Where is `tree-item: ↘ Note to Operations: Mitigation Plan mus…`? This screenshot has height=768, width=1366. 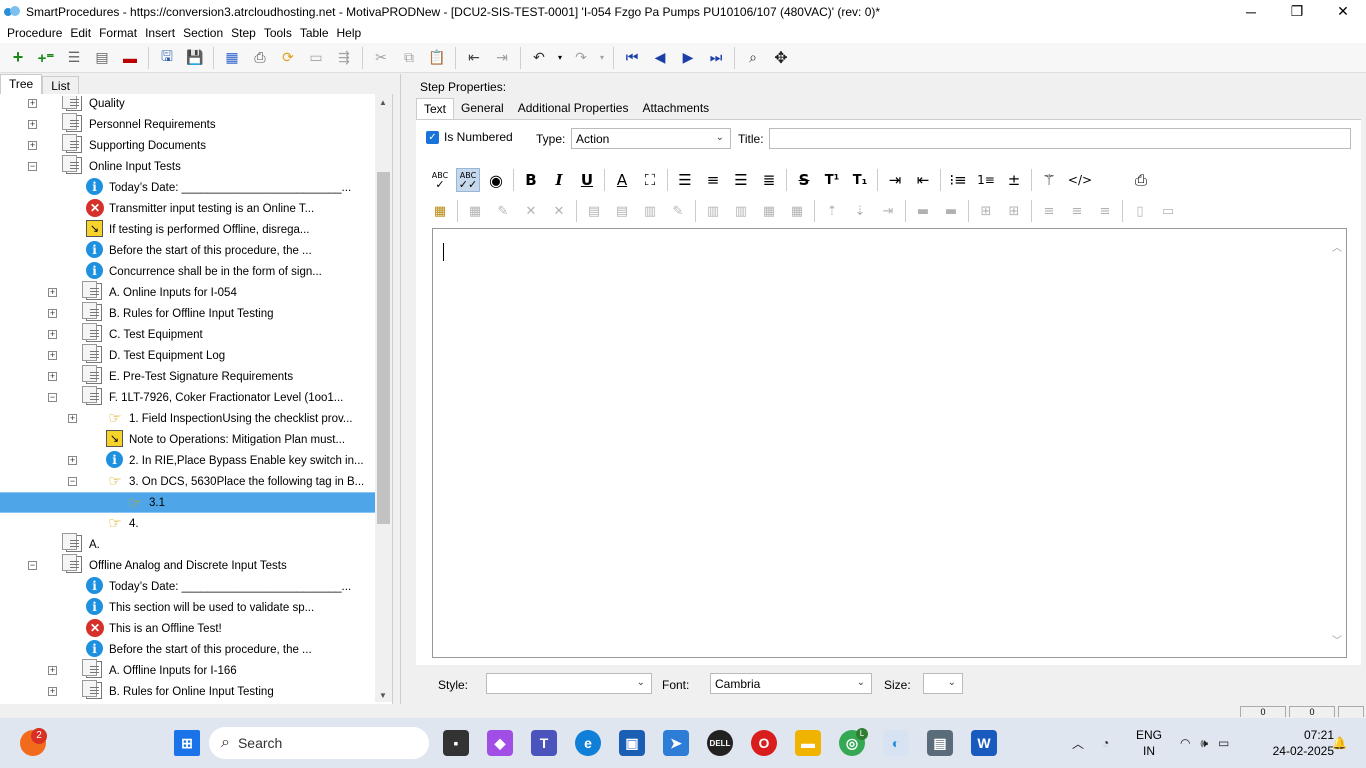 tree-item: ↘ Note to Operations: Mitigation Plan mus… is located at coordinates (187, 439).